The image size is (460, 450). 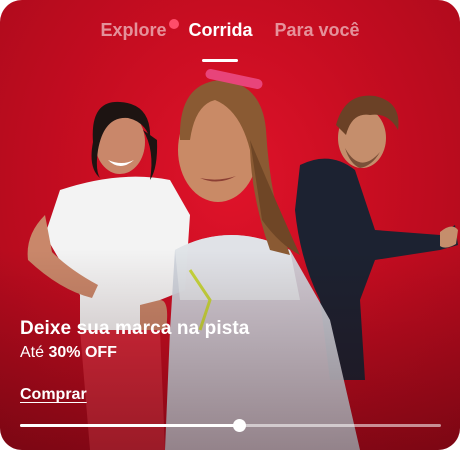 I want to click on tab-explore-label: Explore, so click(x=133, y=30).